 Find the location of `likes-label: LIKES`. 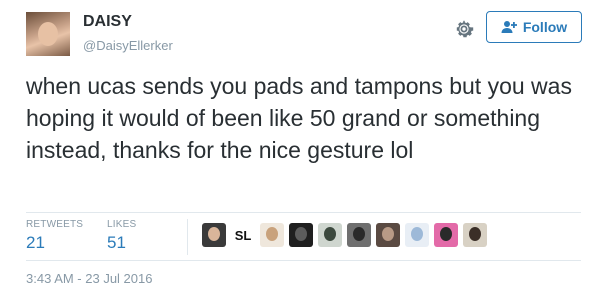

likes-label: LIKES is located at coordinates (122, 224).